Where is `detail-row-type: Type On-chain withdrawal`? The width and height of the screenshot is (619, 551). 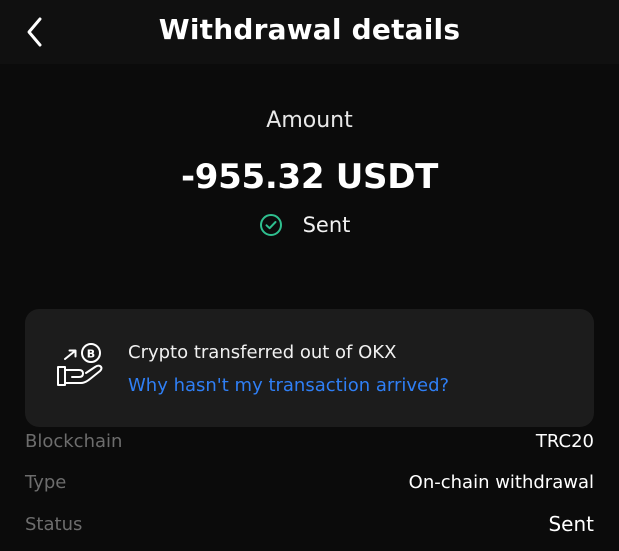 detail-row-type: Type On-chain withdrawal is located at coordinates (309, 482).